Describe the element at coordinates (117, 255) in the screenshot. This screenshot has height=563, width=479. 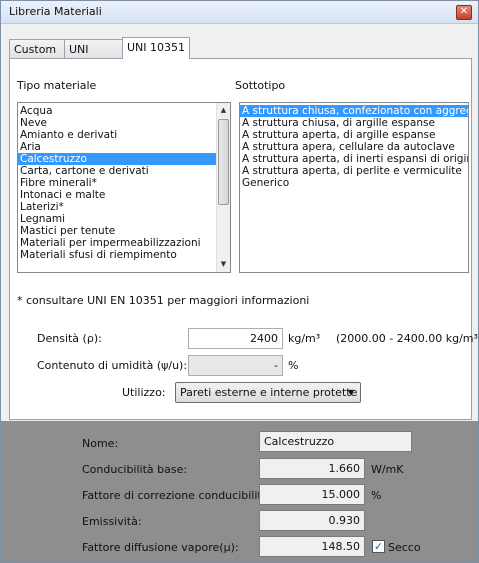
I see `list-item: Materiali sfusi di riempimento` at that location.